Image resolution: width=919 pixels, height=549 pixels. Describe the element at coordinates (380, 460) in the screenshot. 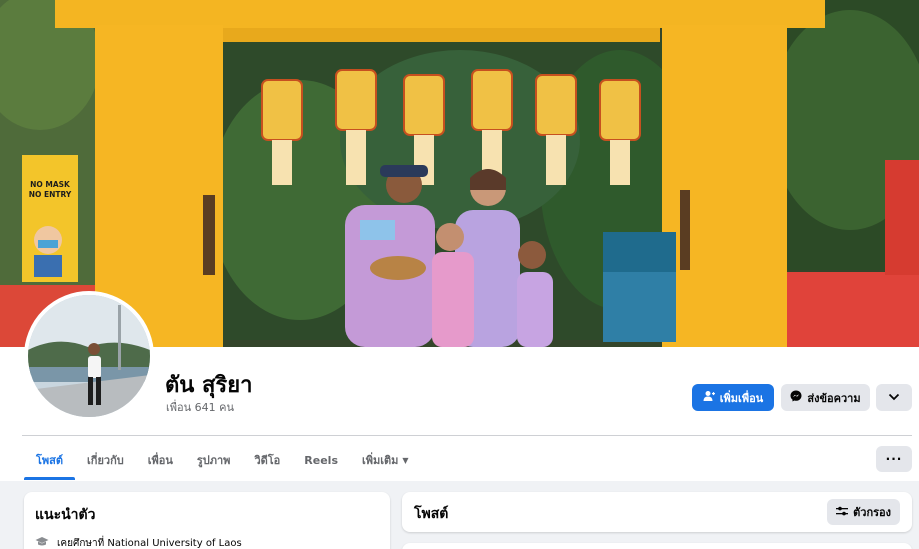

I see `tab-more-label: เพิ่มเติม` at that location.